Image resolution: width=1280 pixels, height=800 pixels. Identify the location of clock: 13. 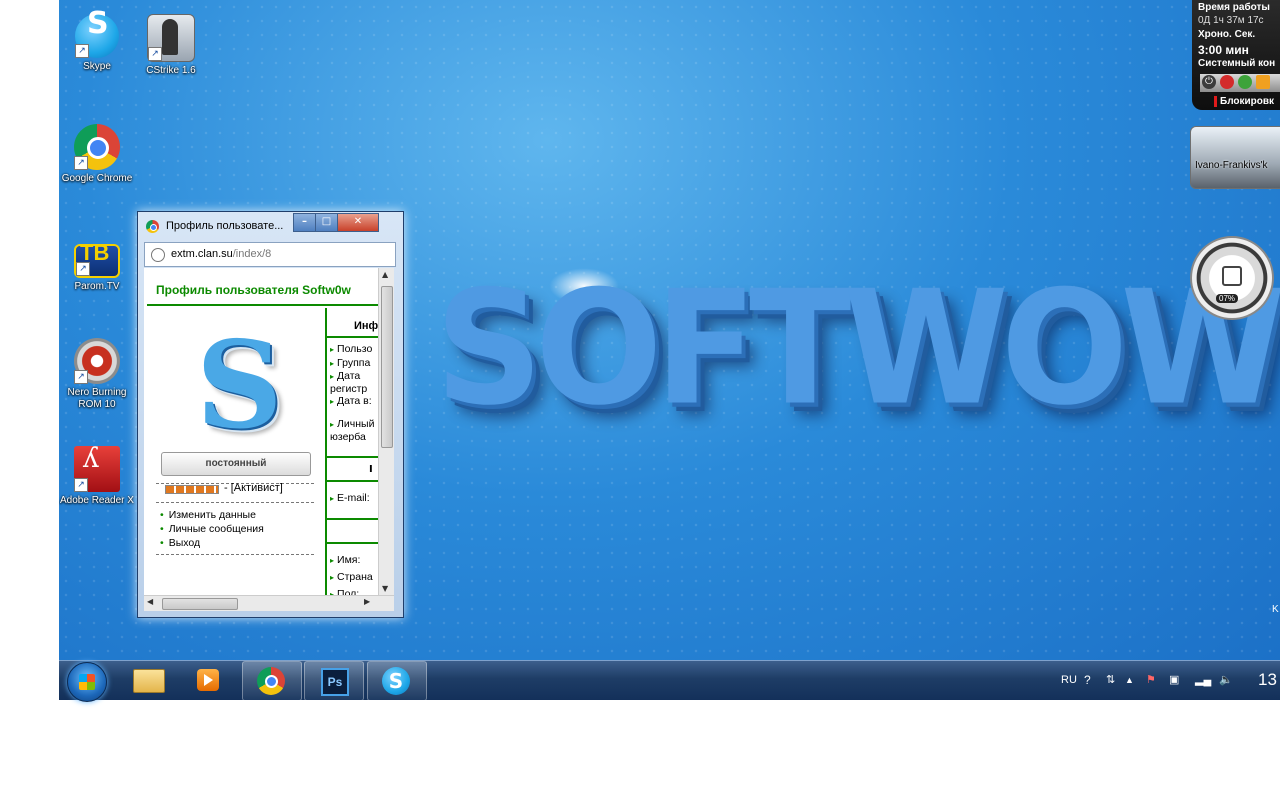
(1267, 680).